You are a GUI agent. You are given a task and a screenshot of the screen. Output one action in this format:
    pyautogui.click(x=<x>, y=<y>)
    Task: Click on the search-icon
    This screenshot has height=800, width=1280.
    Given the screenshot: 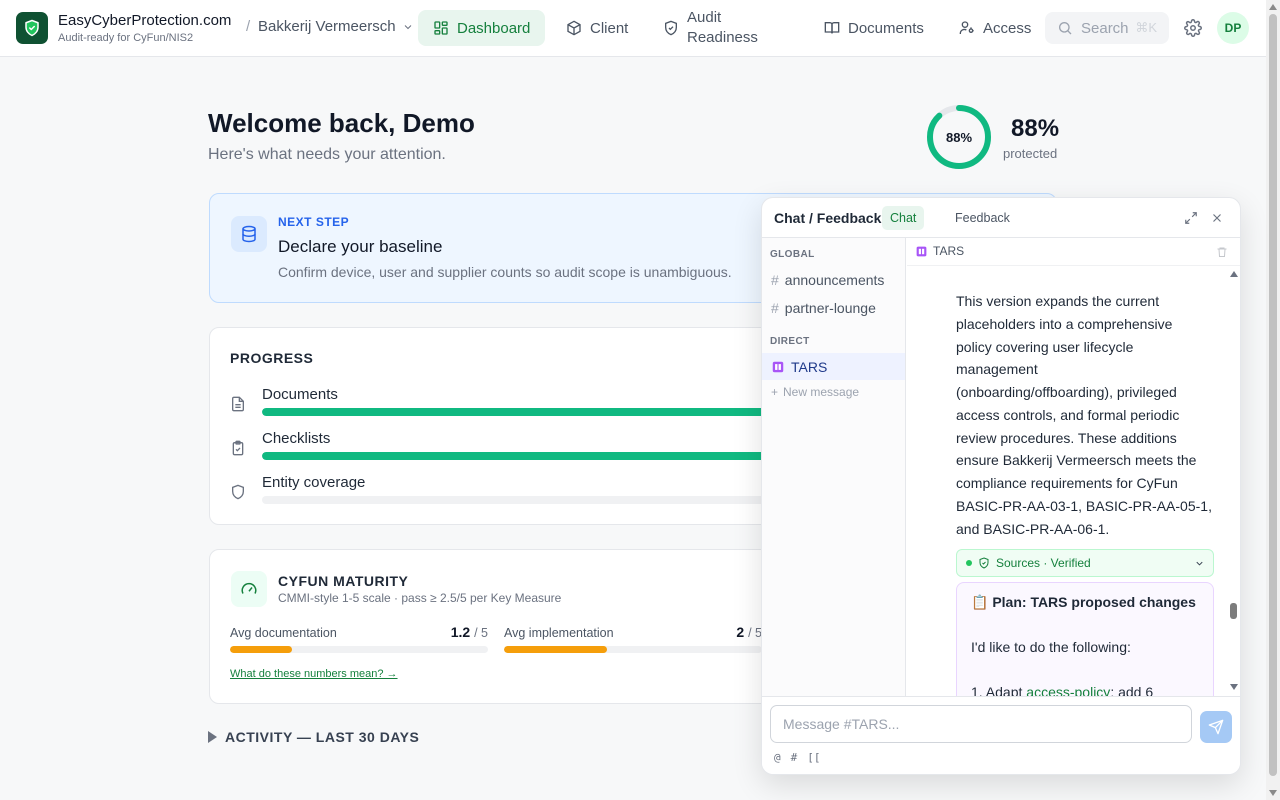 What is the action you would take?
    pyautogui.click(x=1065, y=28)
    